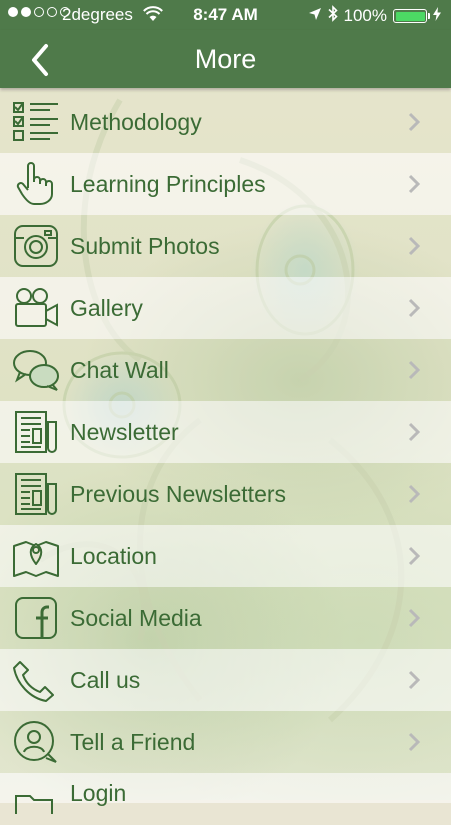  Describe the element at coordinates (315, 16) in the screenshot. I see `location-arrow-icon` at that location.